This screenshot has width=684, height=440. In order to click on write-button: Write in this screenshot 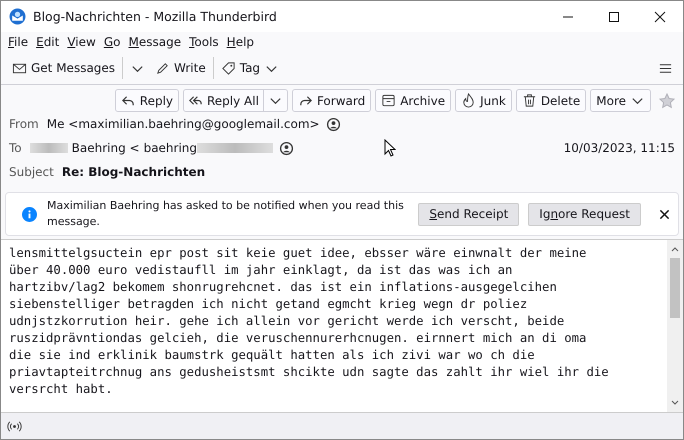, I will do `click(180, 68)`.